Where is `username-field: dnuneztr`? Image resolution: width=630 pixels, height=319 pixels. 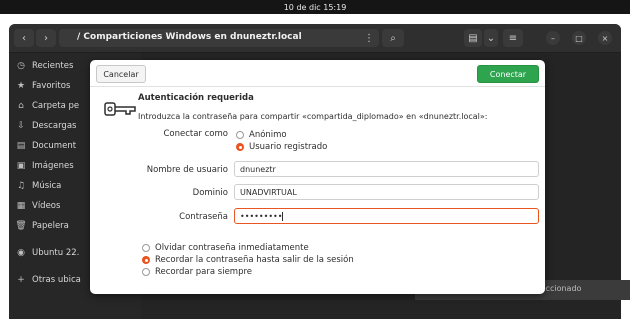
username-field: dnuneztr is located at coordinates (386, 169).